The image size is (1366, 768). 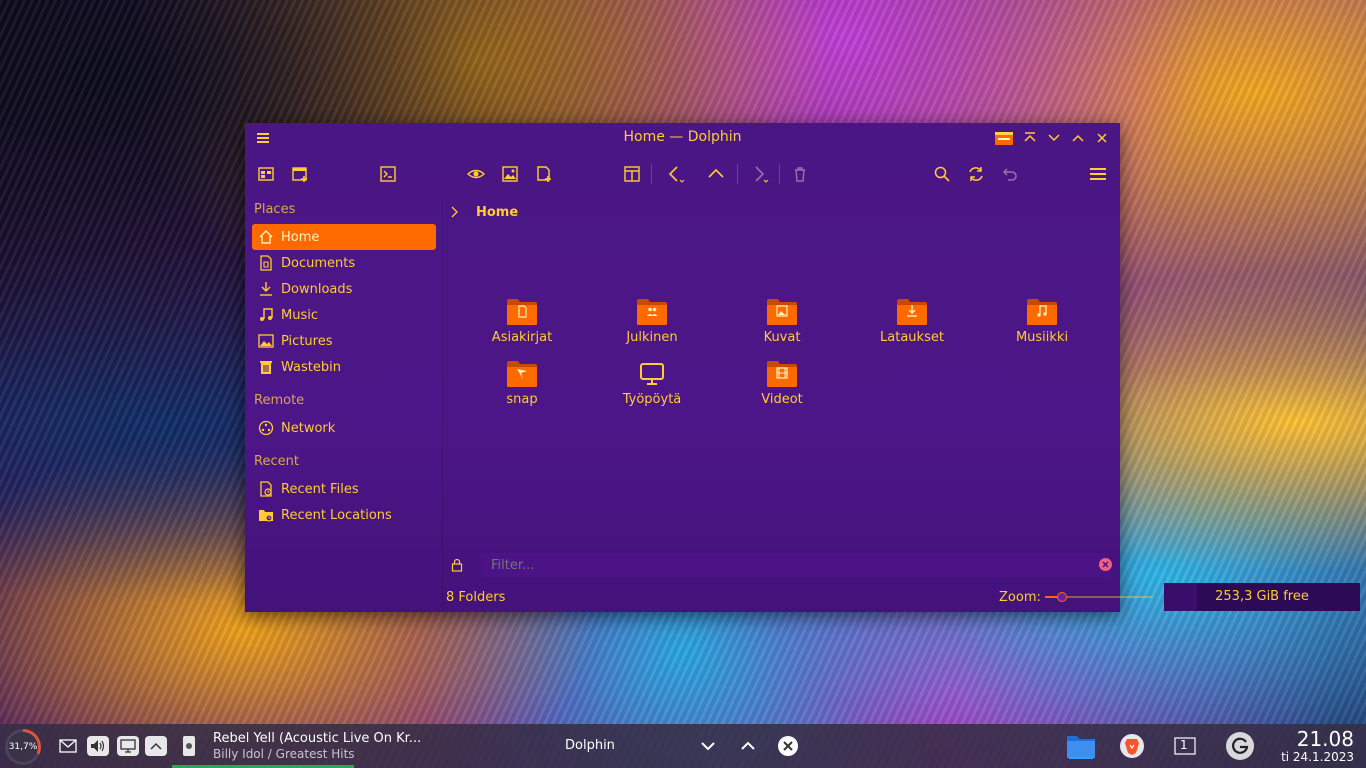 What do you see at coordinates (266, 289) in the screenshot?
I see `downloads-icon` at bounding box center [266, 289].